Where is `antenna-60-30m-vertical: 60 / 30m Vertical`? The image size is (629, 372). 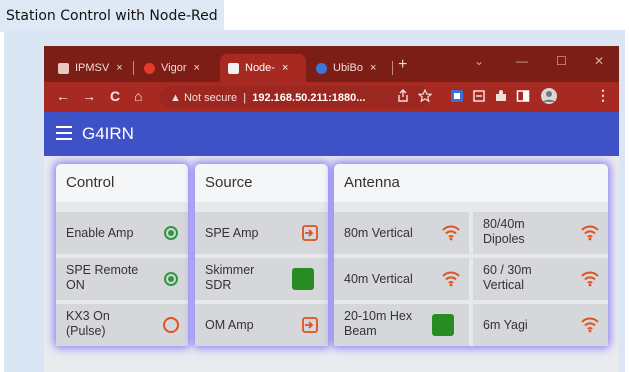 antenna-60-30m-vertical: 60 / 30m Vertical is located at coordinates (540, 279).